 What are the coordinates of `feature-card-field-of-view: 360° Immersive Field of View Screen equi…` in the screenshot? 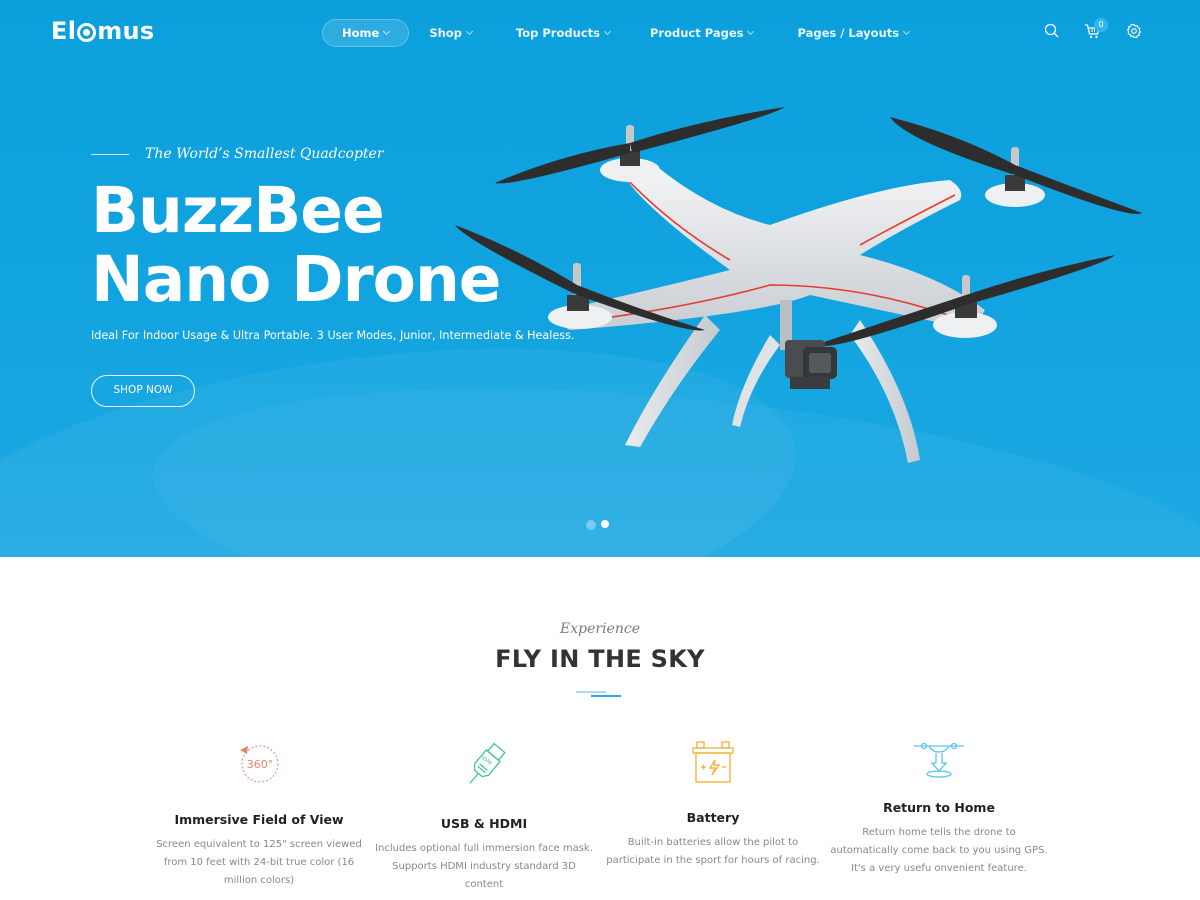 It's located at (259, 815).